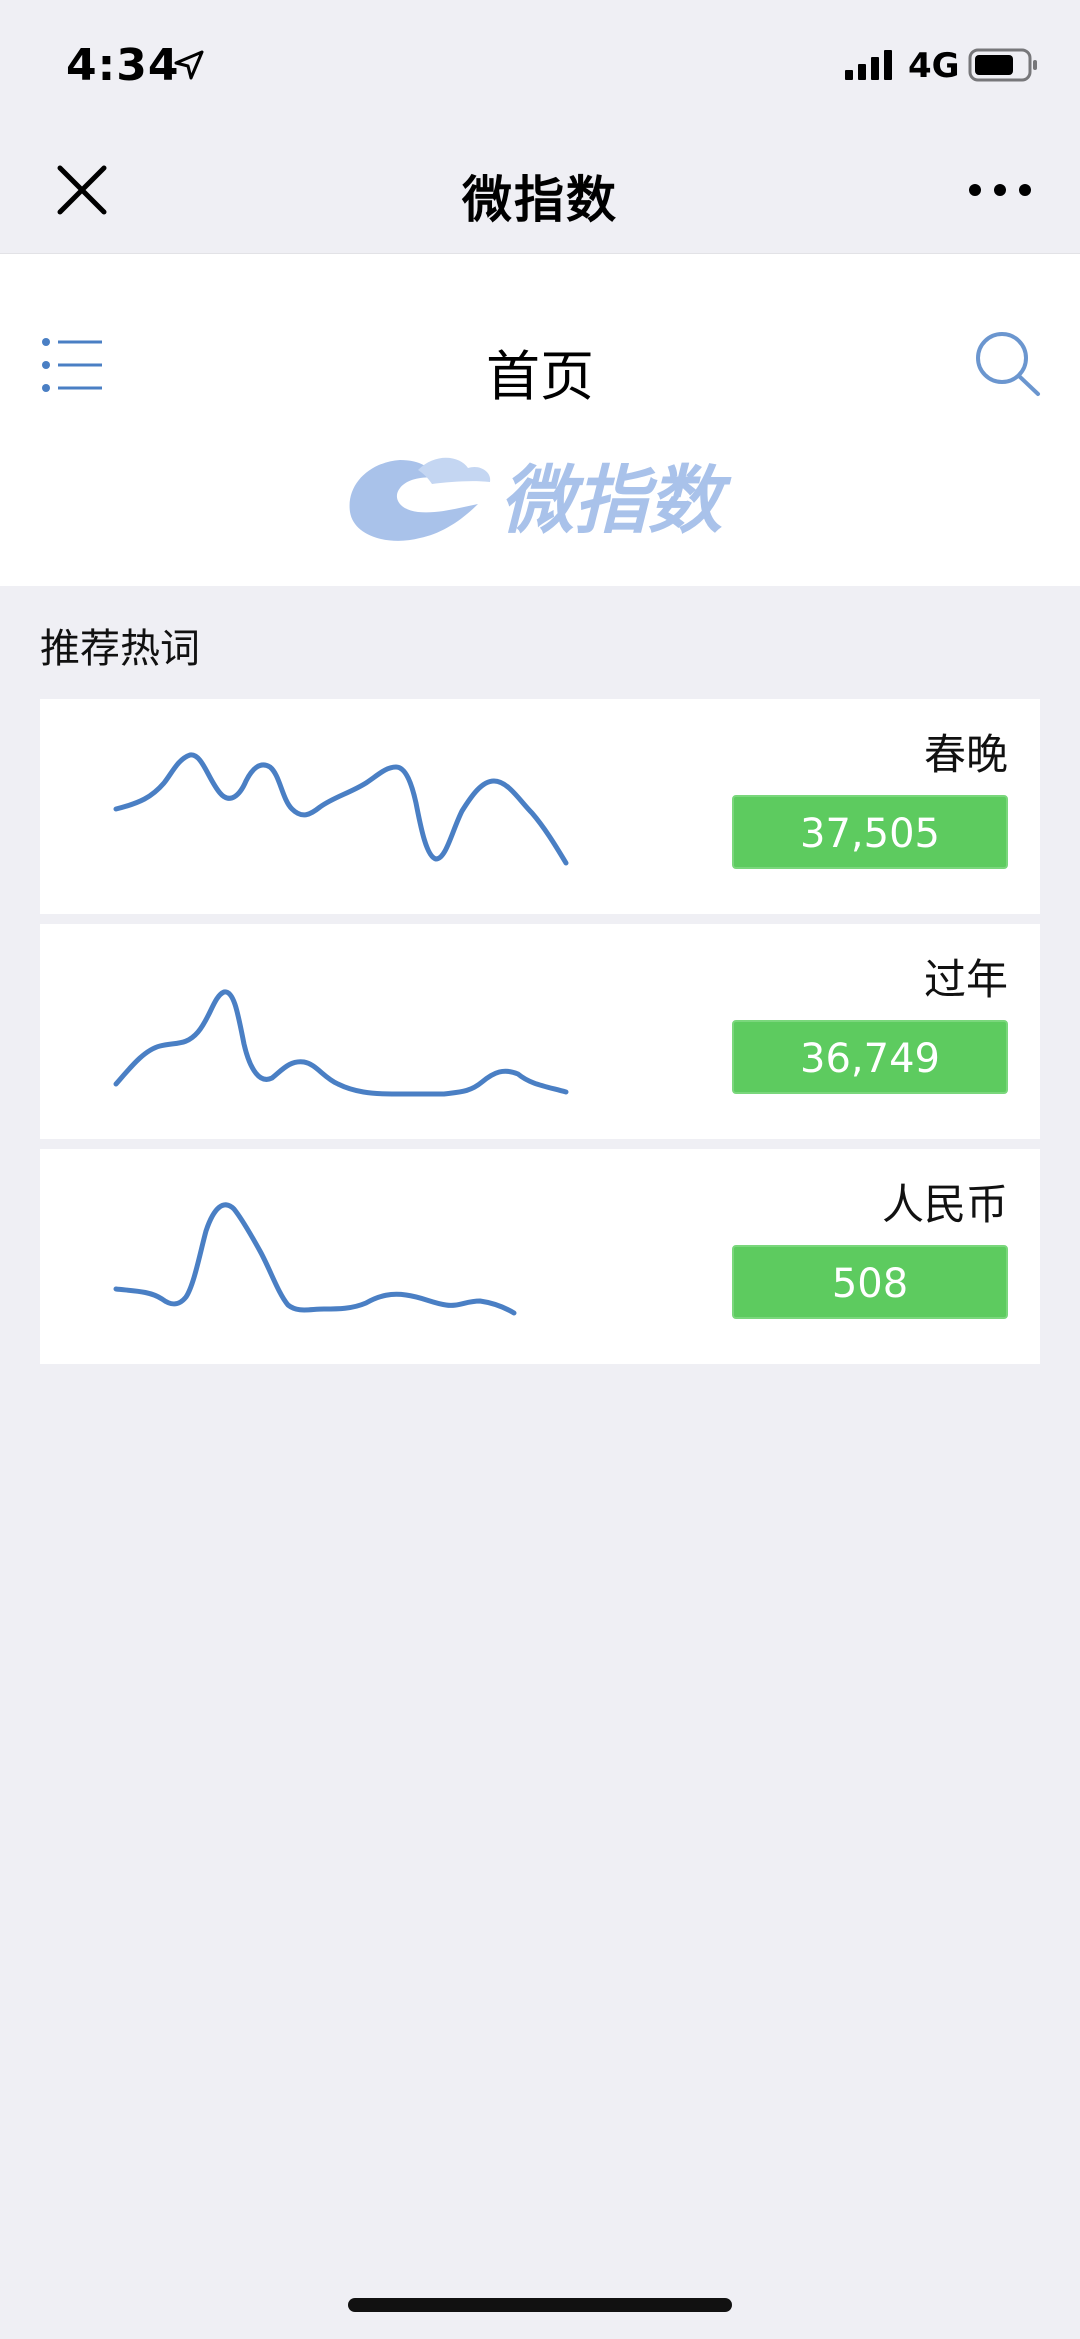 The height and width of the screenshot is (2339, 1080). I want to click on battery-icon, so click(1002, 65).